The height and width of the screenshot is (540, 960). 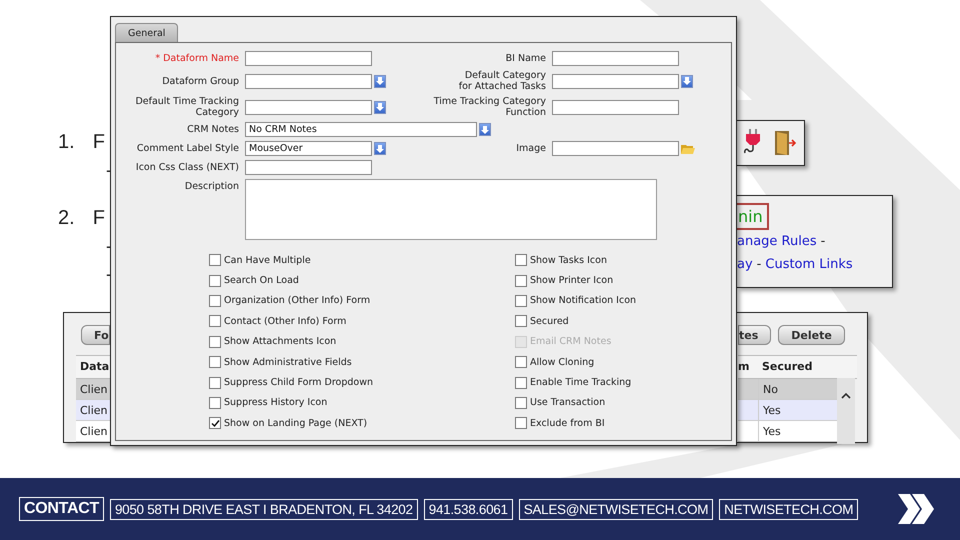 What do you see at coordinates (188, 148) in the screenshot?
I see `field-label: Comment Label Style` at bounding box center [188, 148].